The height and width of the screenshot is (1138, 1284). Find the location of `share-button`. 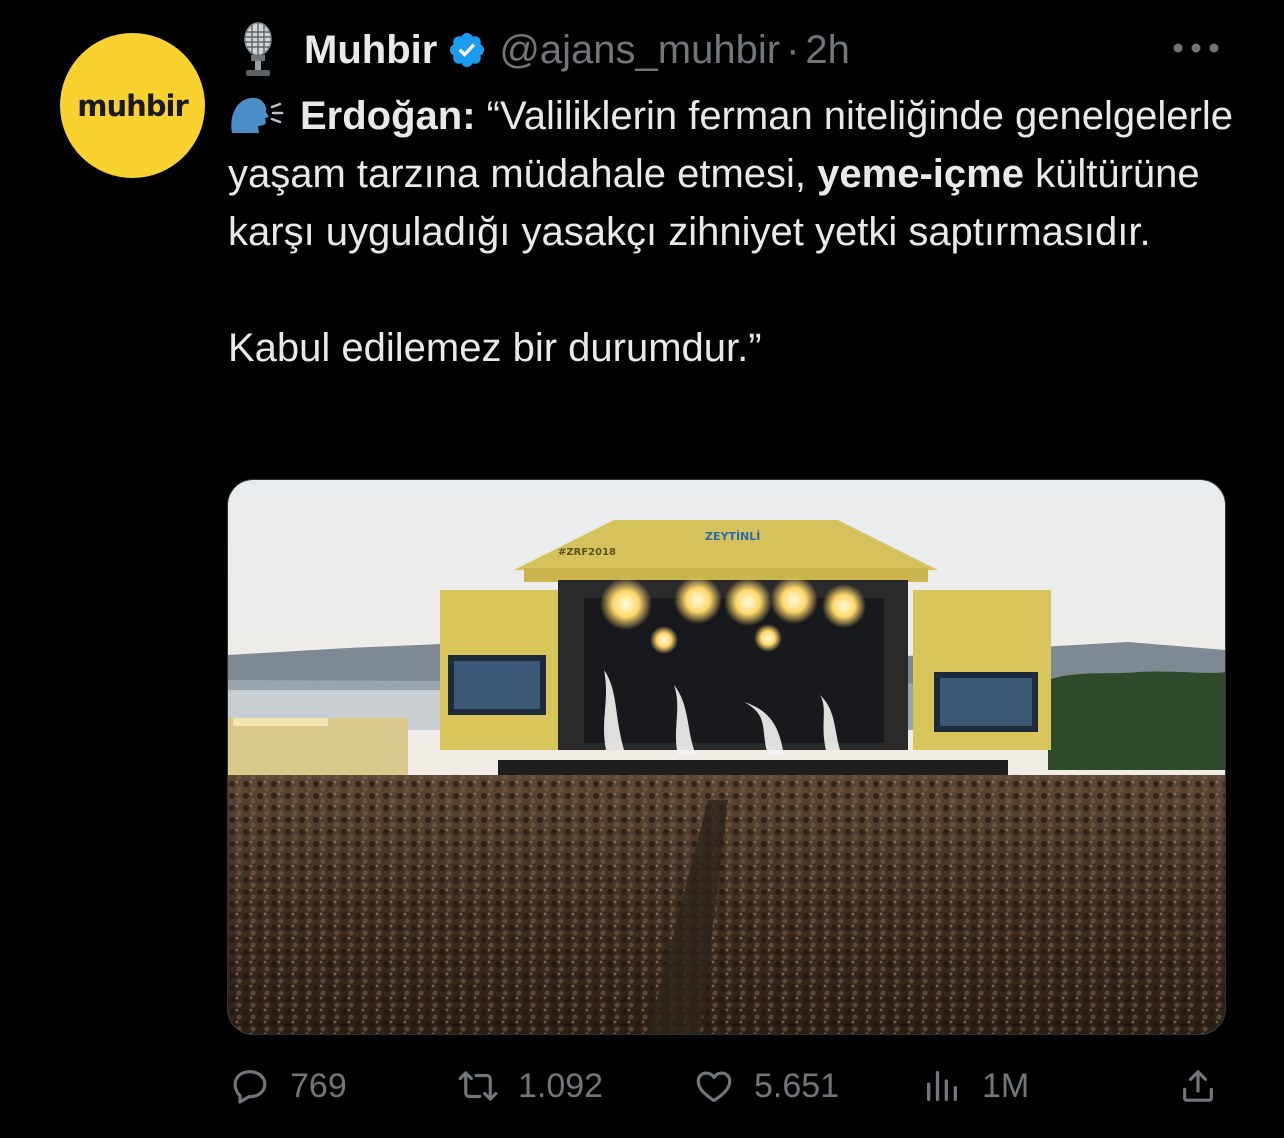

share-button is located at coordinates (1198, 1086).